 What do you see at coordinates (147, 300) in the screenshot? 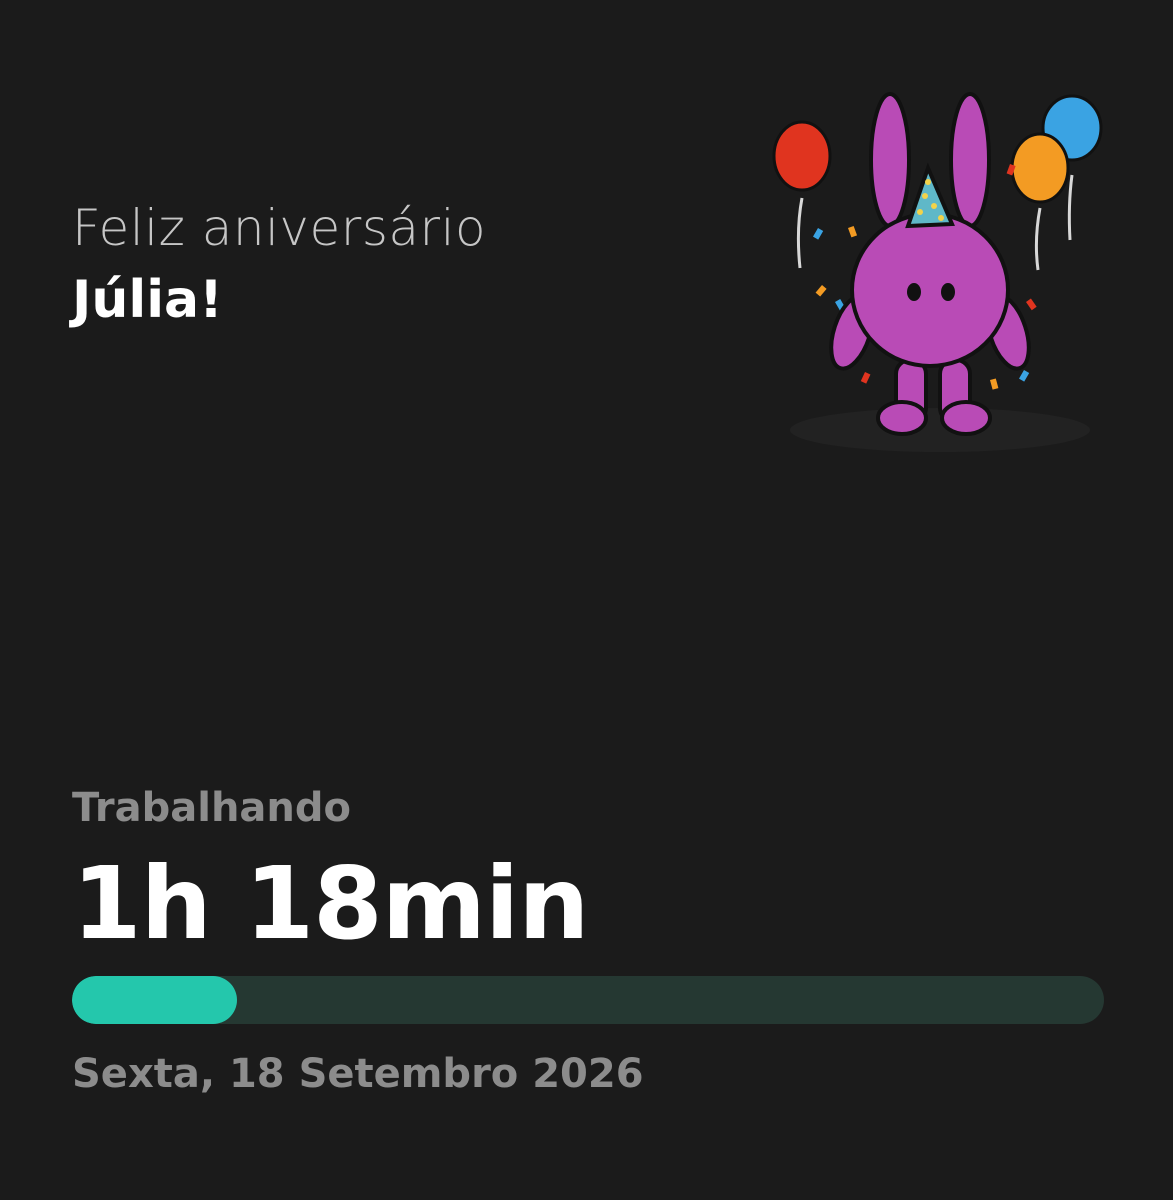
I see `greeting-name: Júlia!` at bounding box center [147, 300].